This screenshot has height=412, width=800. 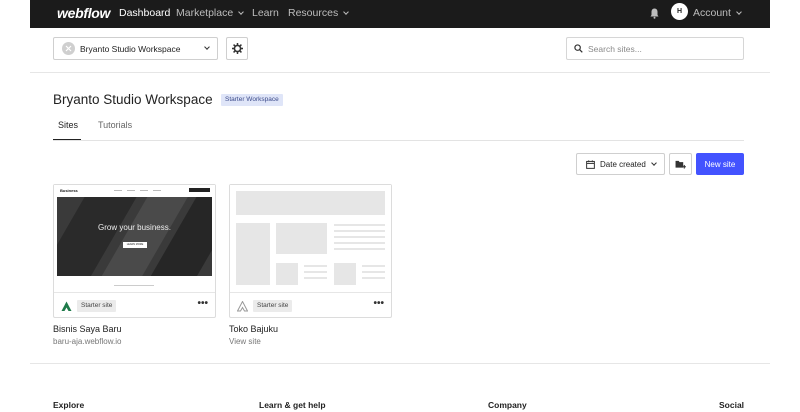 I want to click on site-preview: Business Grow your business. LEARN MORE, so click(x=134, y=239).